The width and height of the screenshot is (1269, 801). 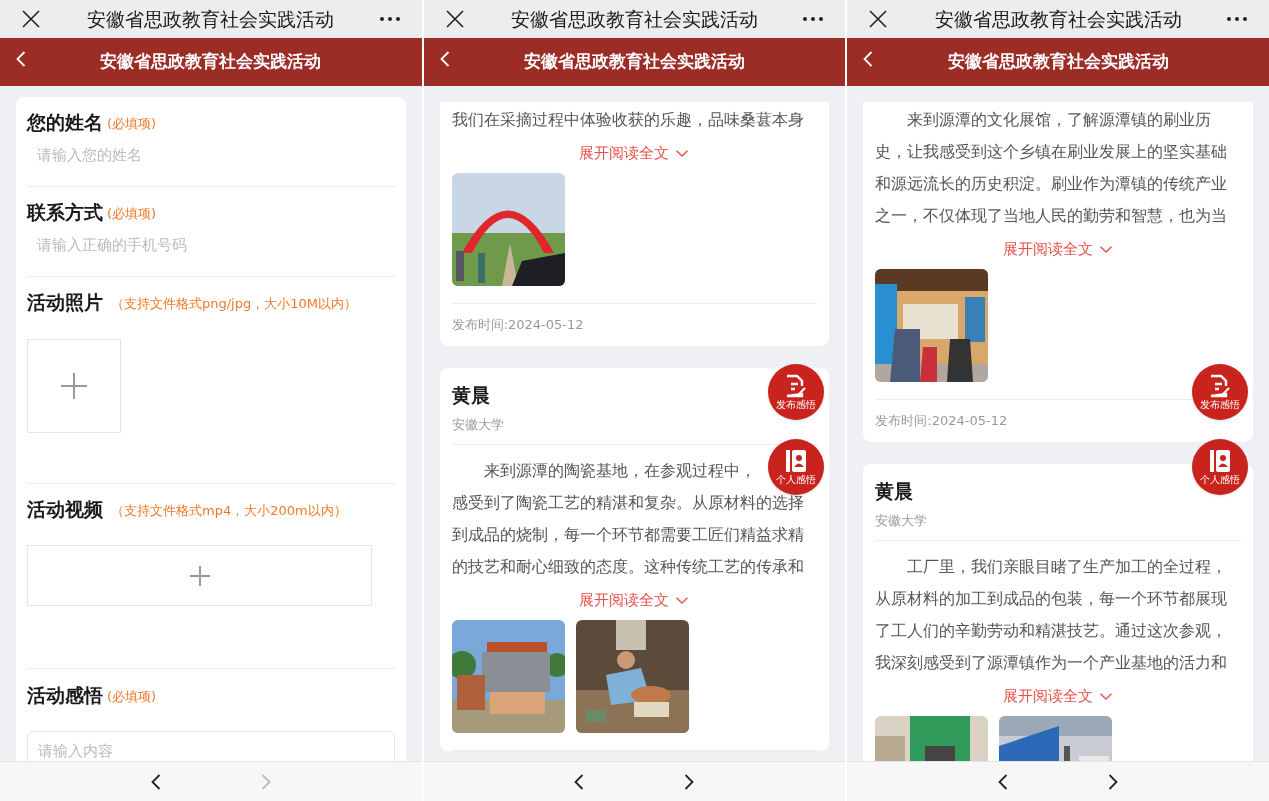 I want to click on field-label: 活动照片, so click(x=65, y=302).